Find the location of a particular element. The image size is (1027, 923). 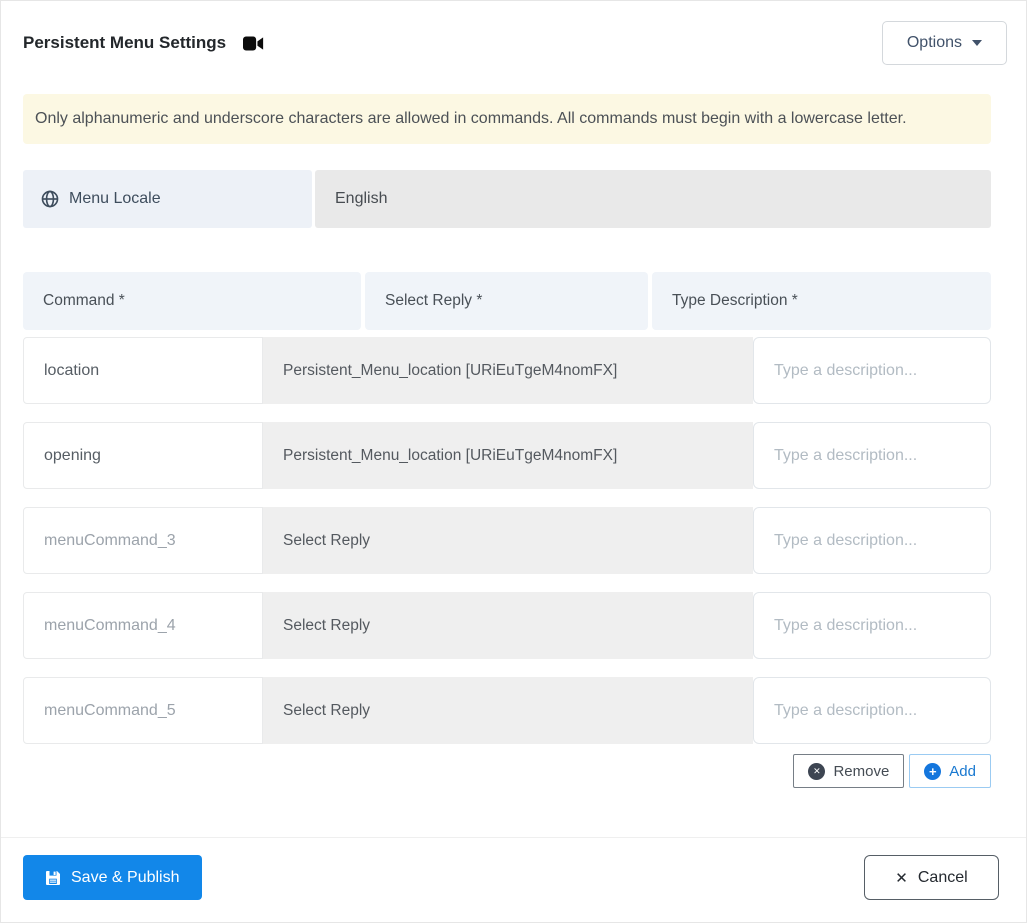

save-icon is located at coordinates (53, 878).